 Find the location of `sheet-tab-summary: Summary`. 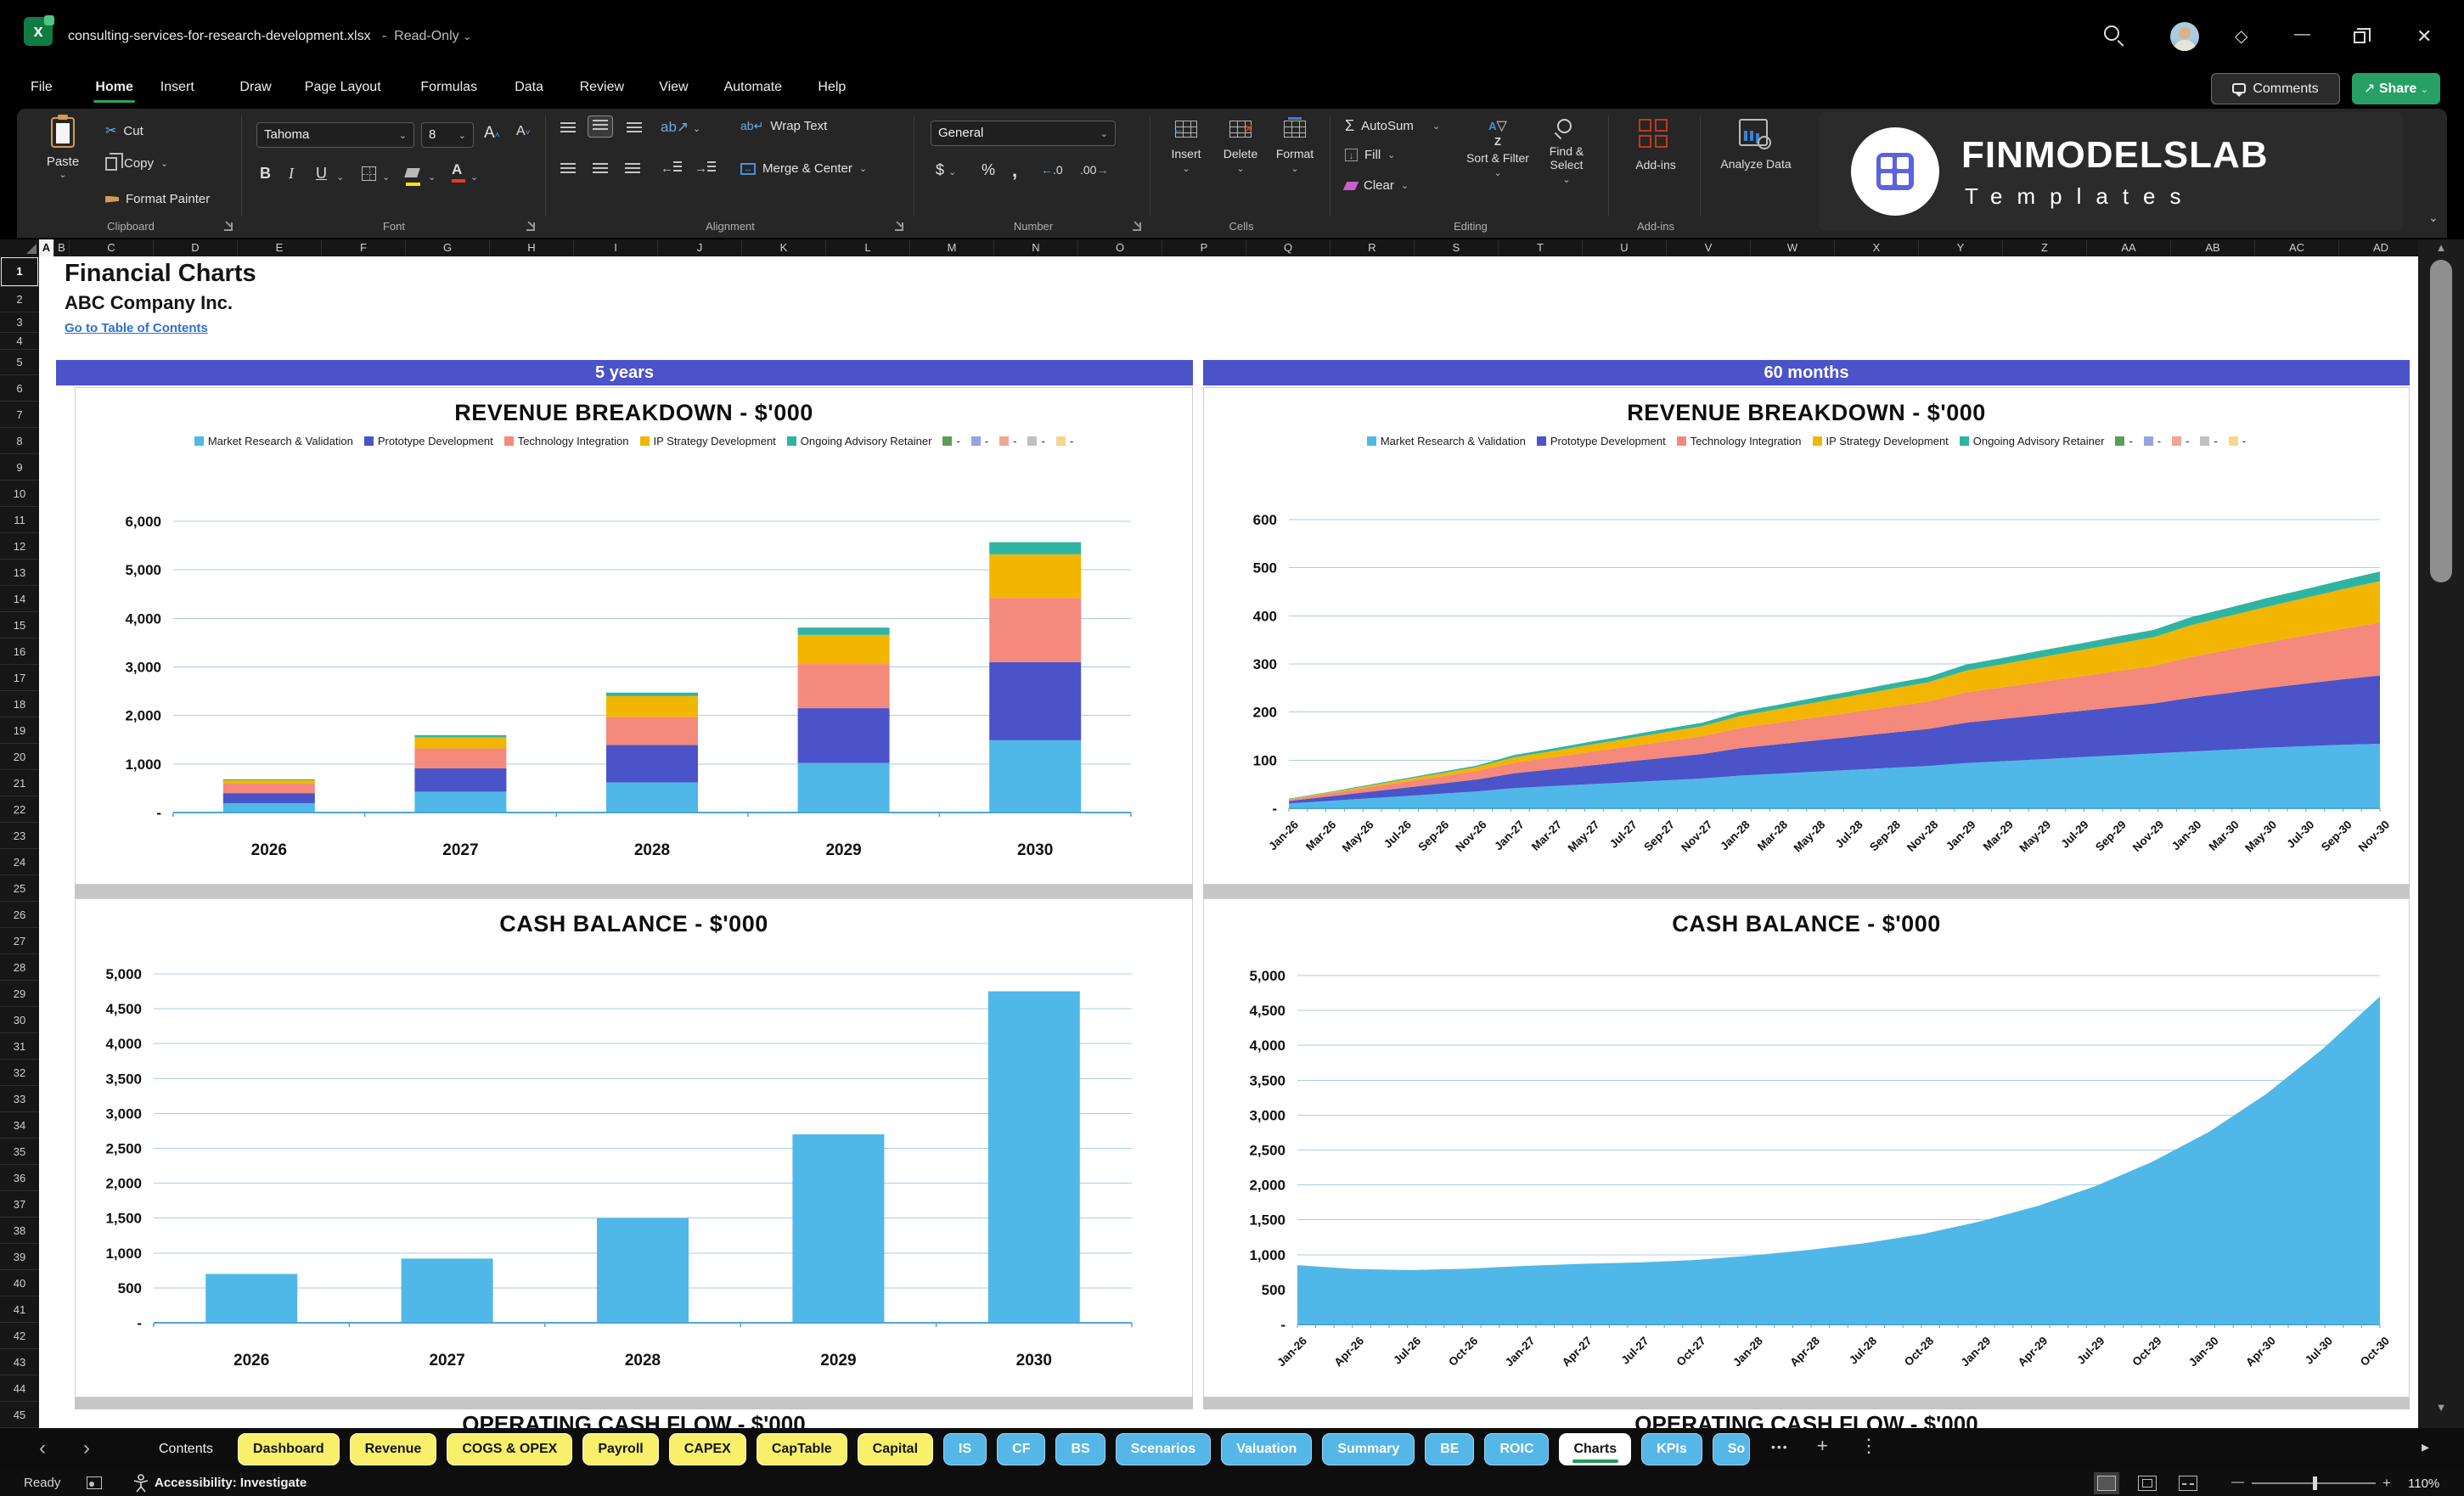

sheet-tab-summary: Summary is located at coordinates (1368, 1449).